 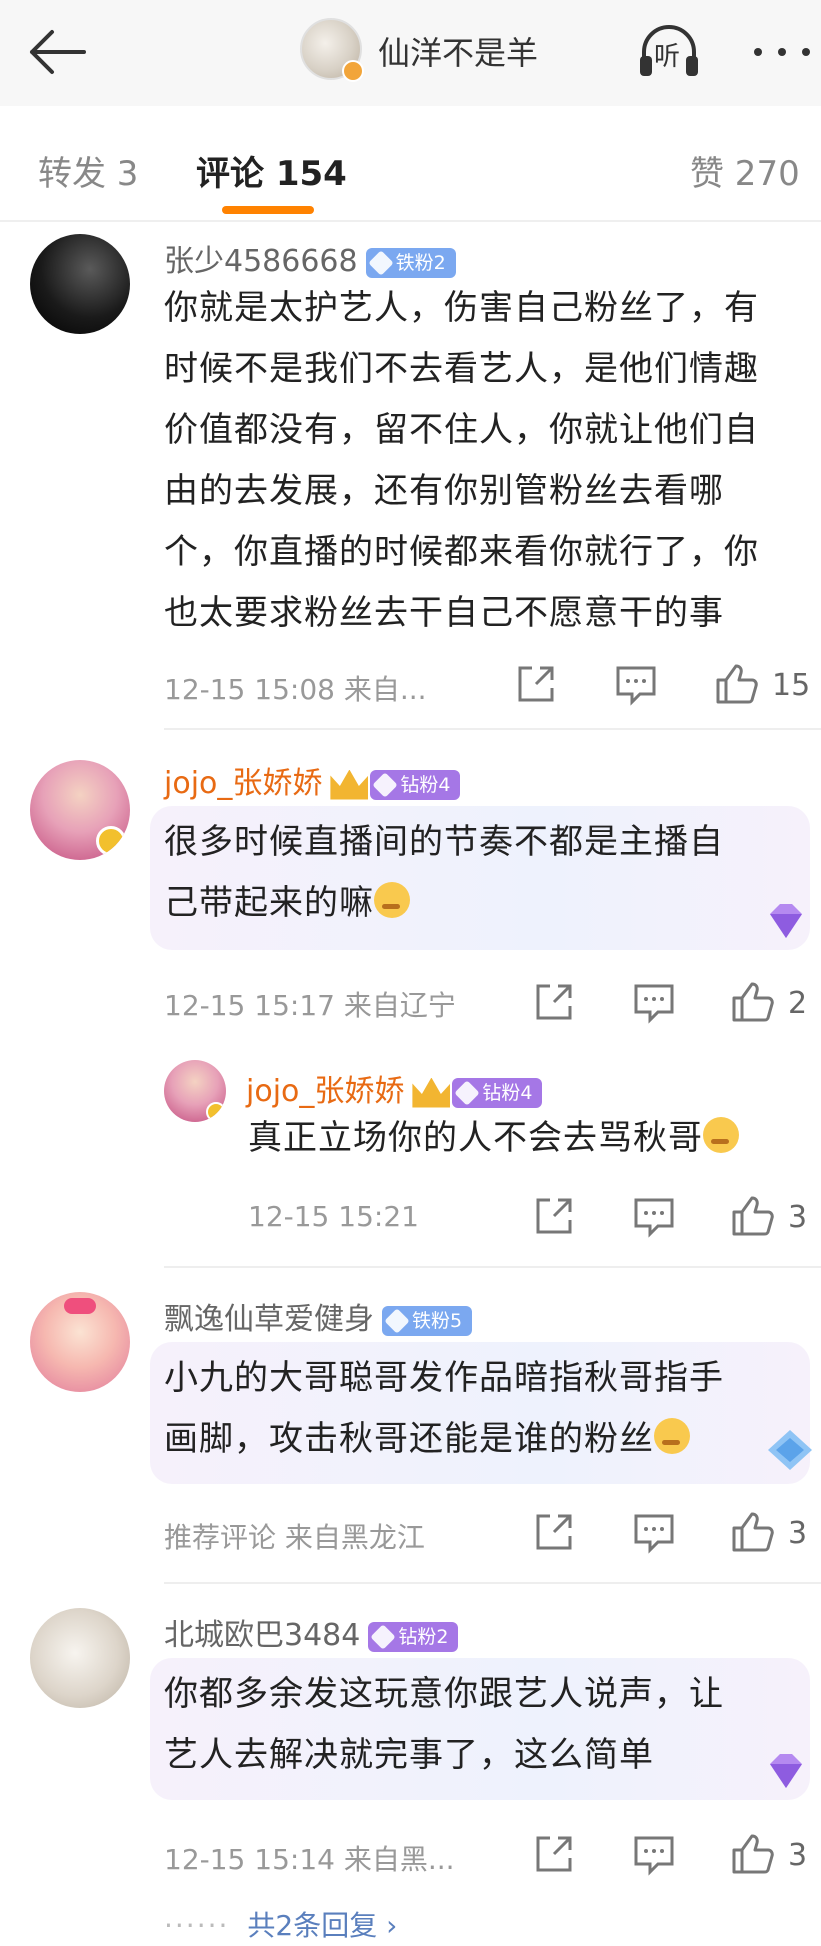 I want to click on author-avatar, so click(x=332, y=50).